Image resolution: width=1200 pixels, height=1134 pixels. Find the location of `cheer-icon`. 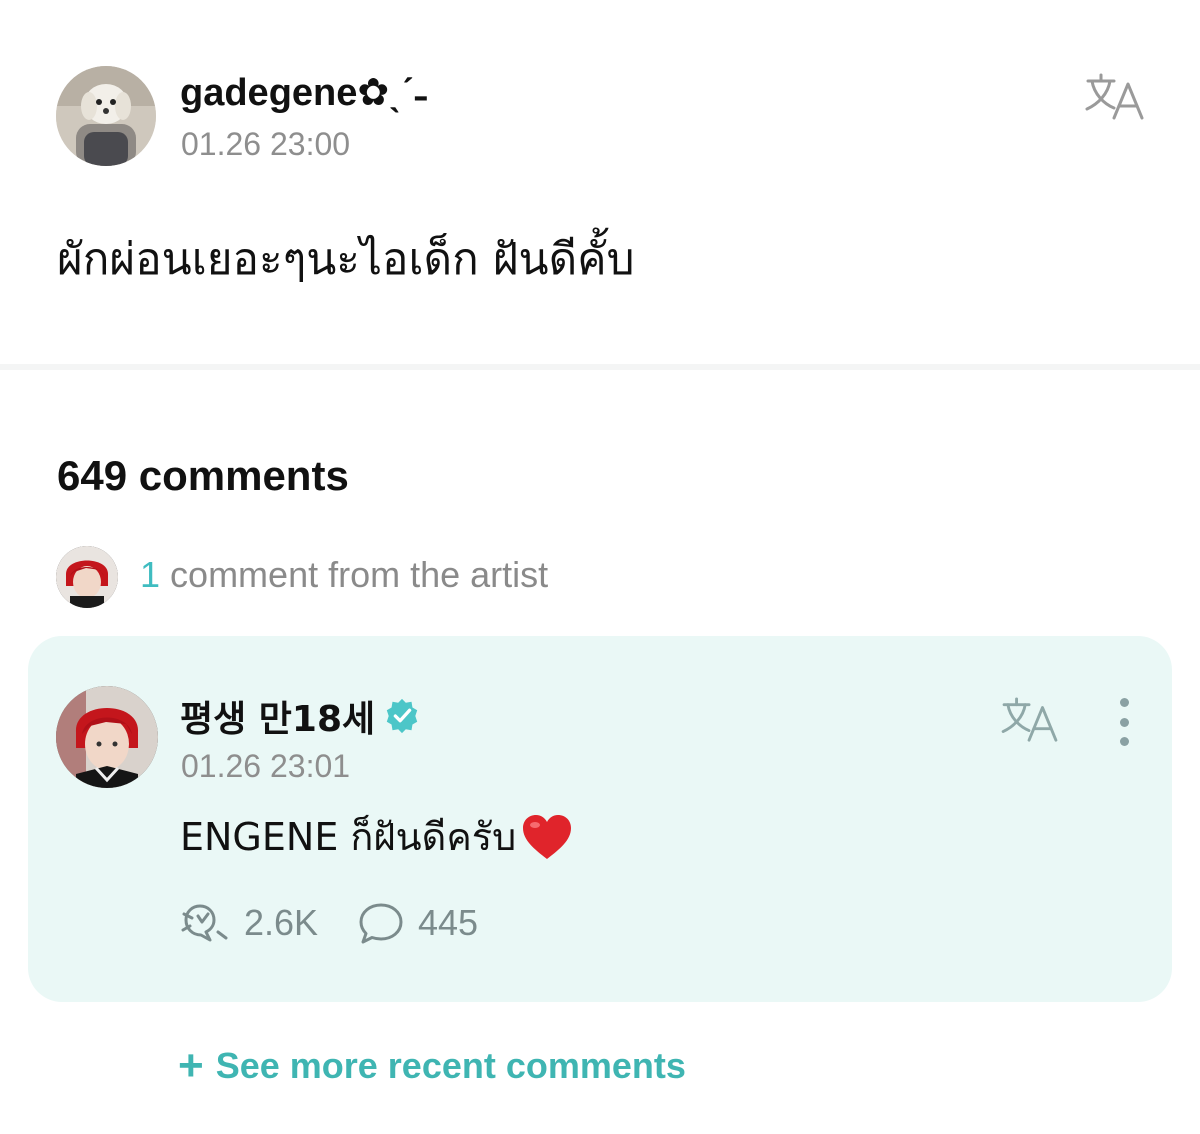

cheer-icon is located at coordinates (204, 923).